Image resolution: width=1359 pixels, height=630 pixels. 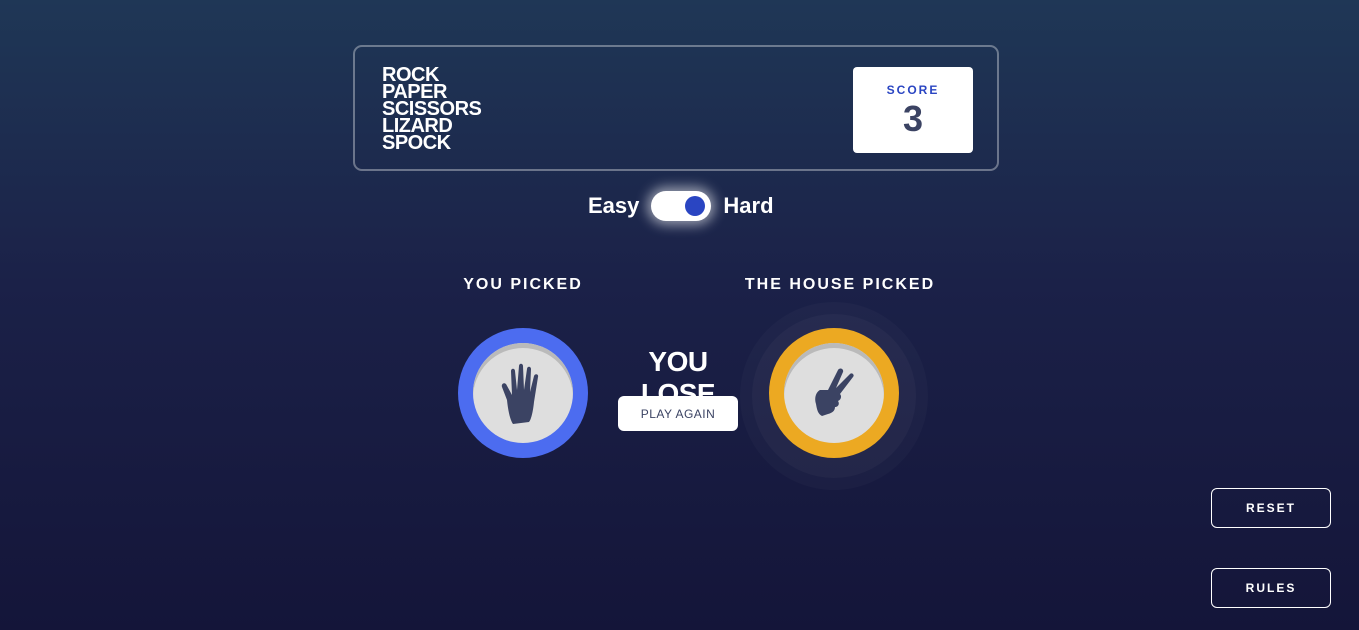 What do you see at coordinates (695, 206) in the screenshot?
I see `toggle-knob` at bounding box center [695, 206].